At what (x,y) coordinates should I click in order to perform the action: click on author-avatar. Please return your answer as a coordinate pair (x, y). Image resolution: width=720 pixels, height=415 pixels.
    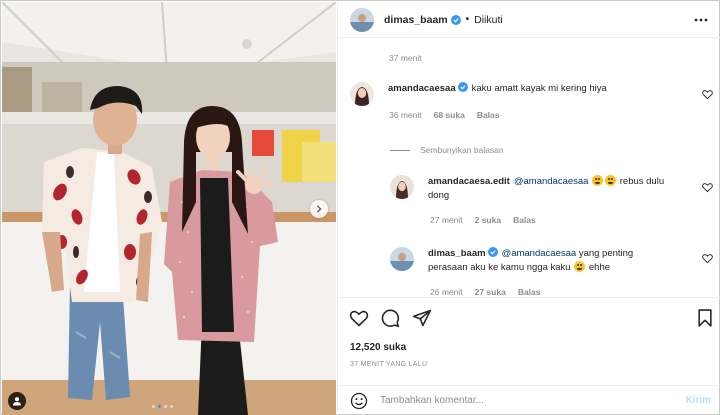
    Looking at the image, I should click on (362, 19).